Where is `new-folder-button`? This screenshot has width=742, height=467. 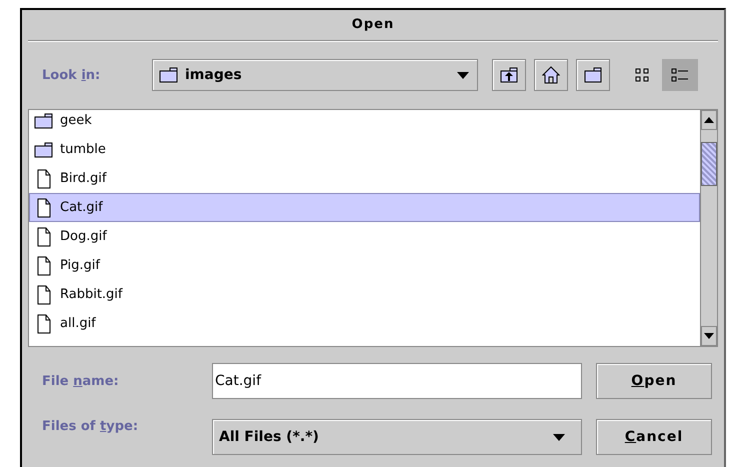
new-folder-button is located at coordinates (593, 75).